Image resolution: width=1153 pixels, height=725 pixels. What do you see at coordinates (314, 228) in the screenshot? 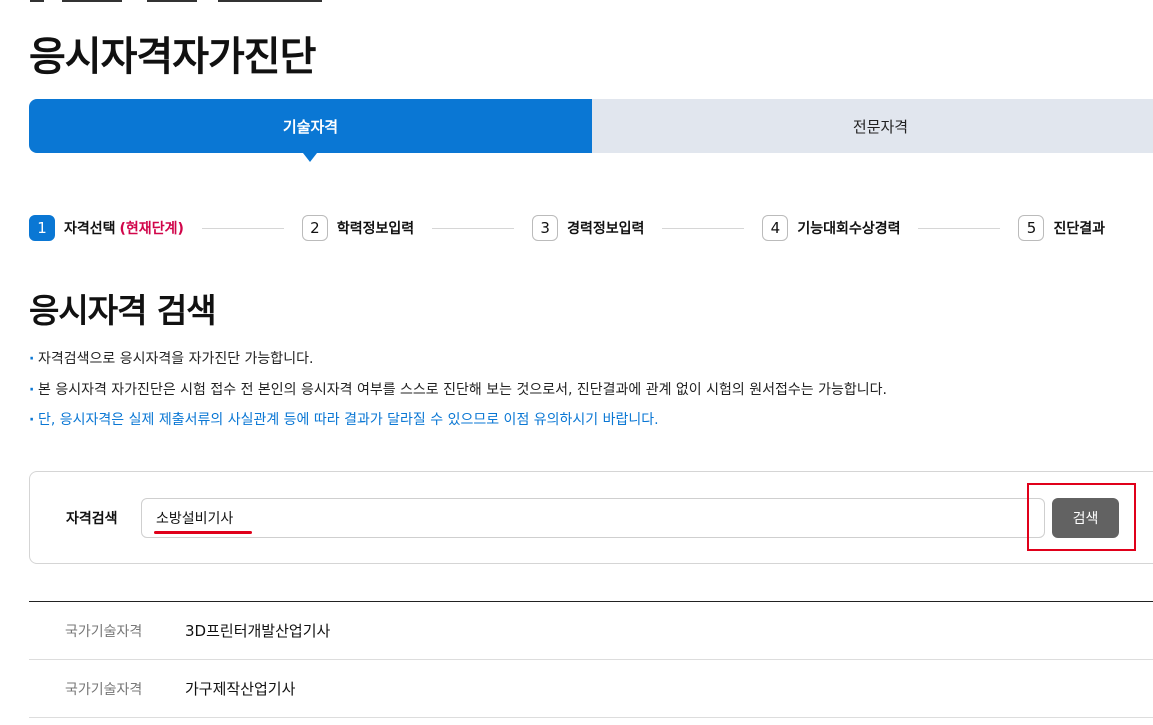
I see `step-number: 2` at bounding box center [314, 228].